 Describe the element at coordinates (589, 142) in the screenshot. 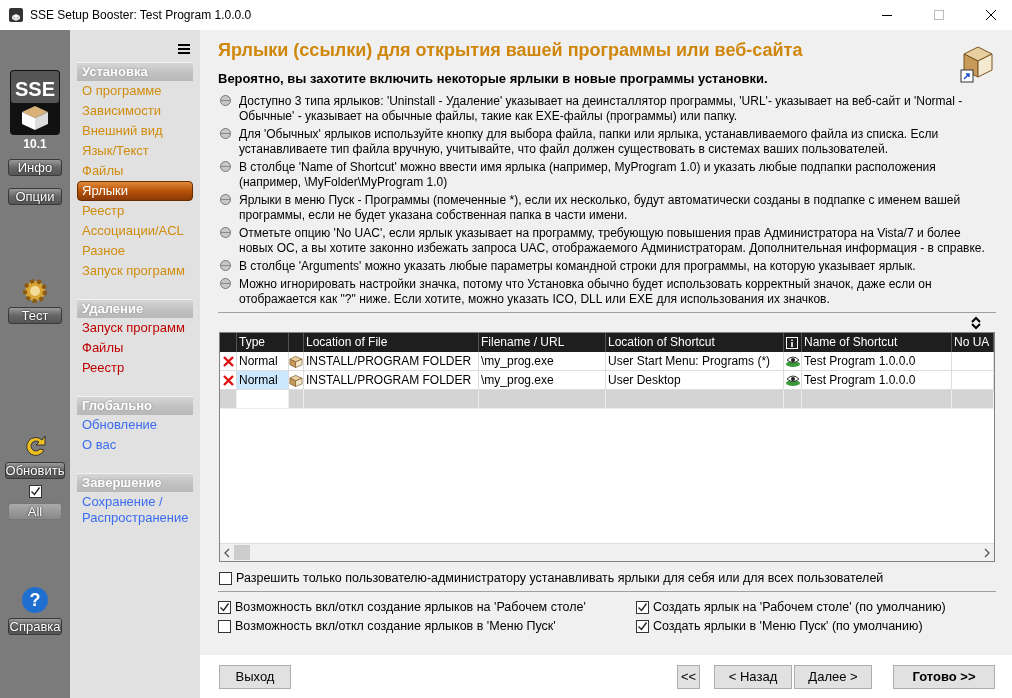

I see `hint-text: Для 'Обычных' ярлыков используйте кнопку для выбора файла, папки или ярлыка, устанавливаемого файла из списка. Если устанавливаете тип файла вручную, учитывайте, что файл должен существовать в системах ваших пользователей.` at that location.